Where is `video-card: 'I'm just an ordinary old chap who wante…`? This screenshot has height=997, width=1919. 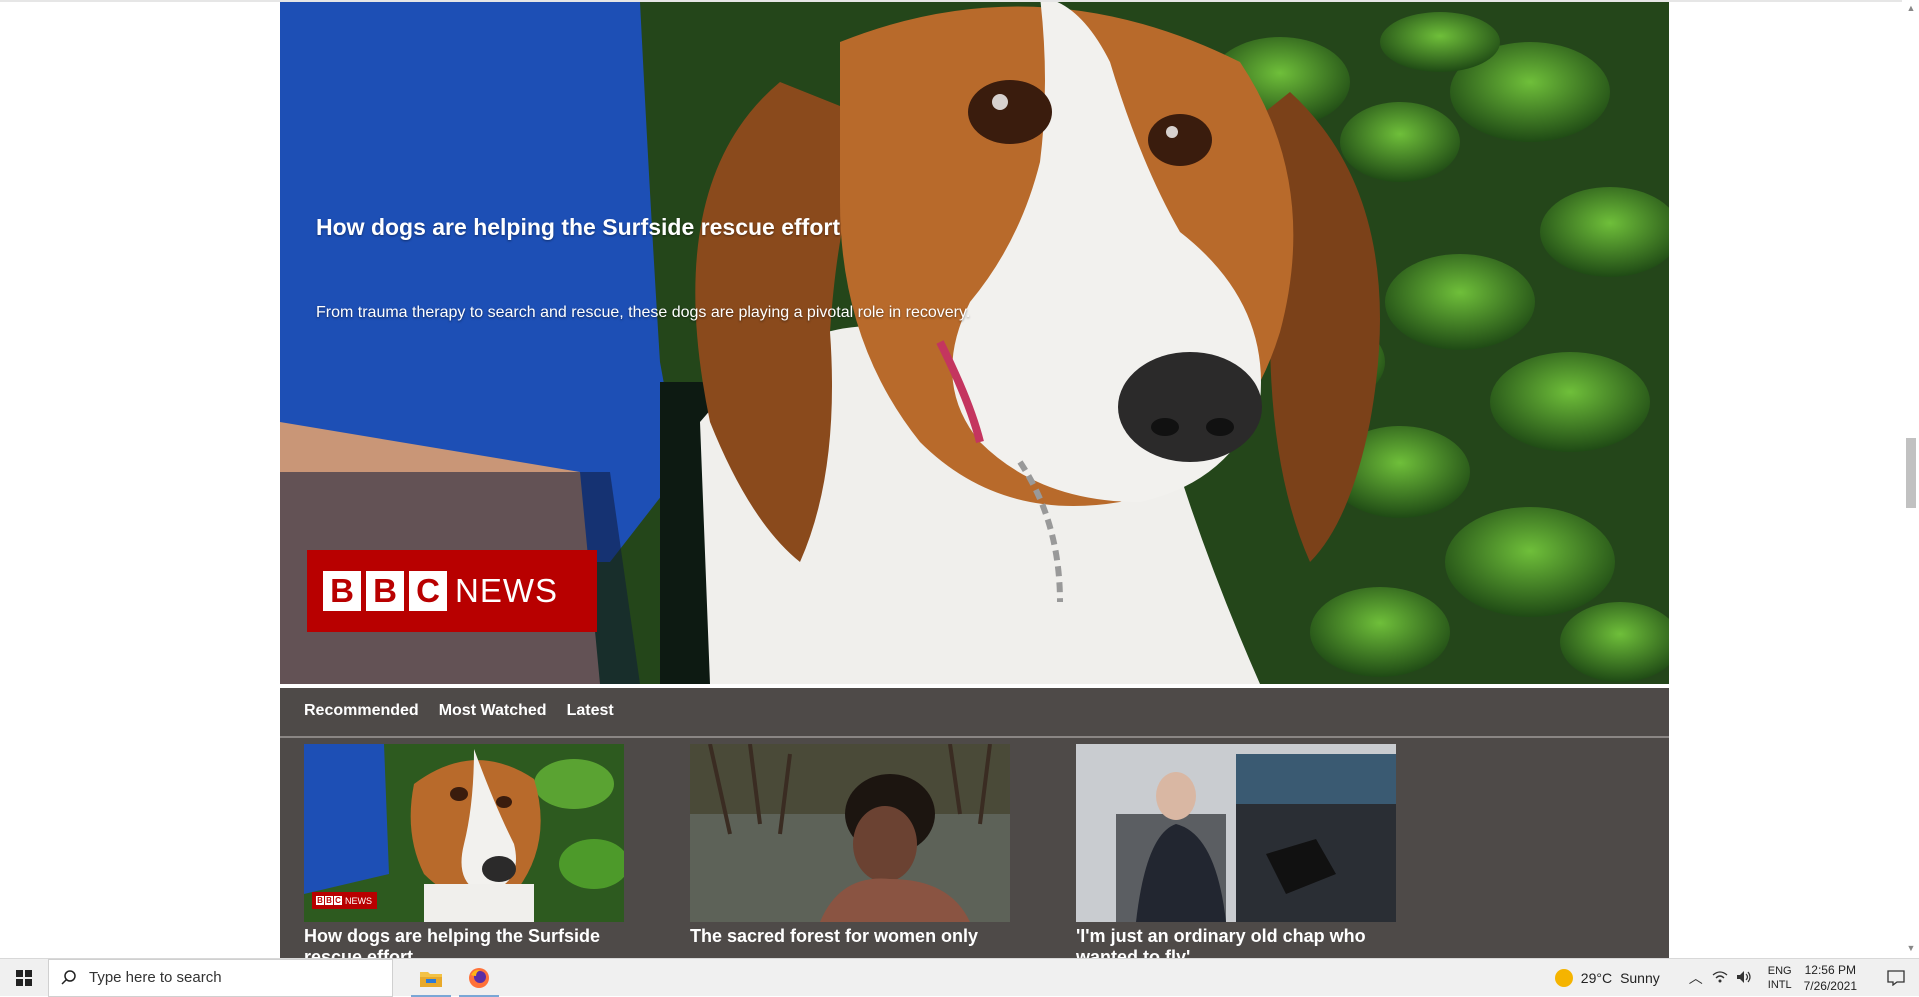
video-card: 'I'm just an ordinary old chap who wante… is located at coordinates (1236, 851).